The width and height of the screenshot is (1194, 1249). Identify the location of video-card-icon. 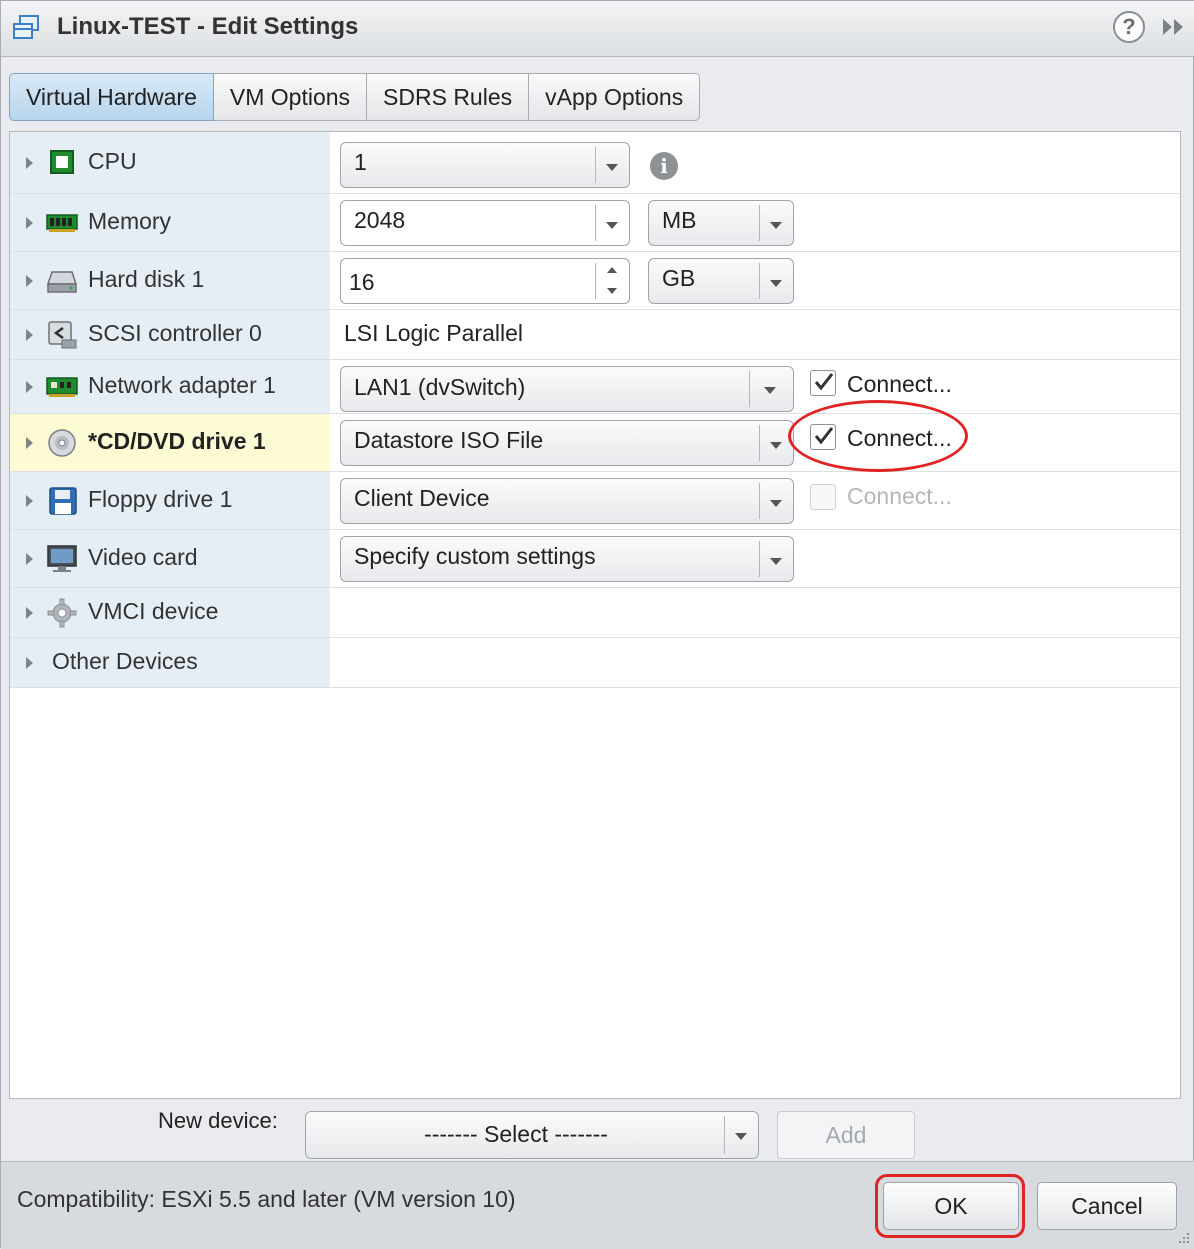
(62, 558).